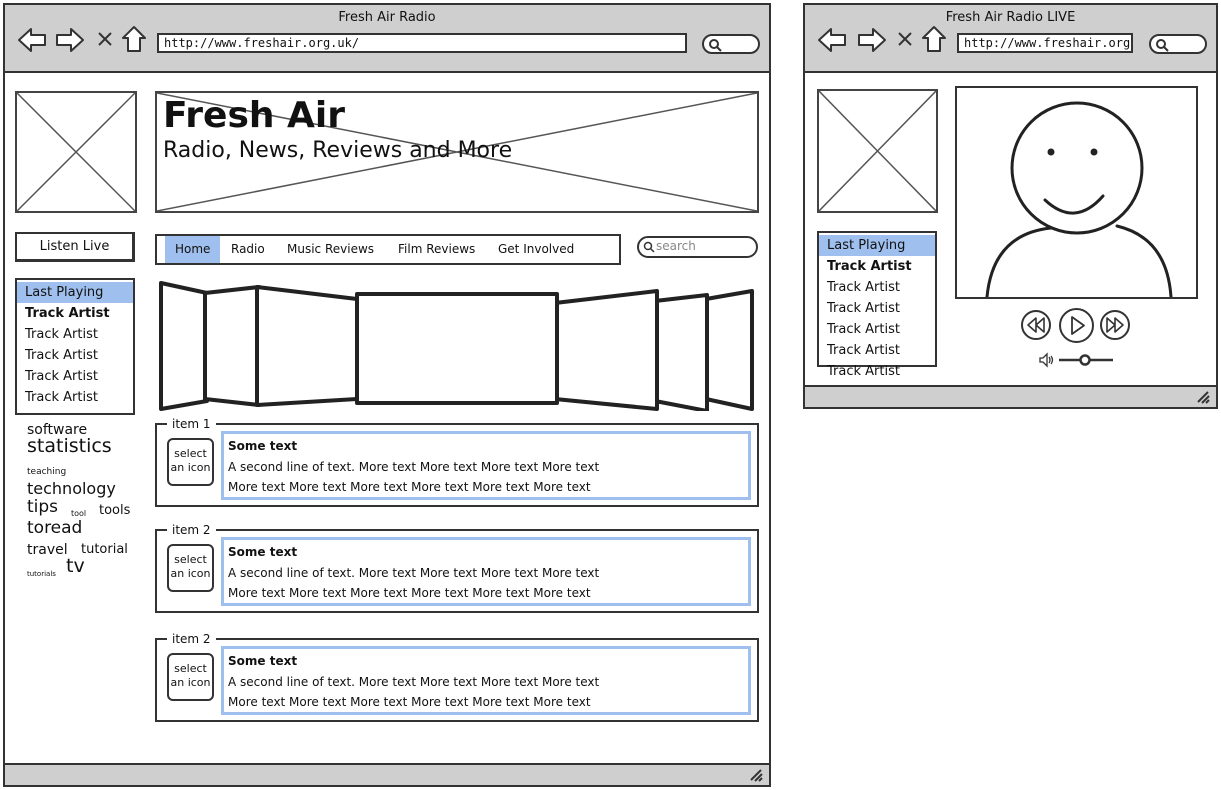 This screenshot has width=1221, height=790. I want to click on tag-link: tv, so click(75, 566).